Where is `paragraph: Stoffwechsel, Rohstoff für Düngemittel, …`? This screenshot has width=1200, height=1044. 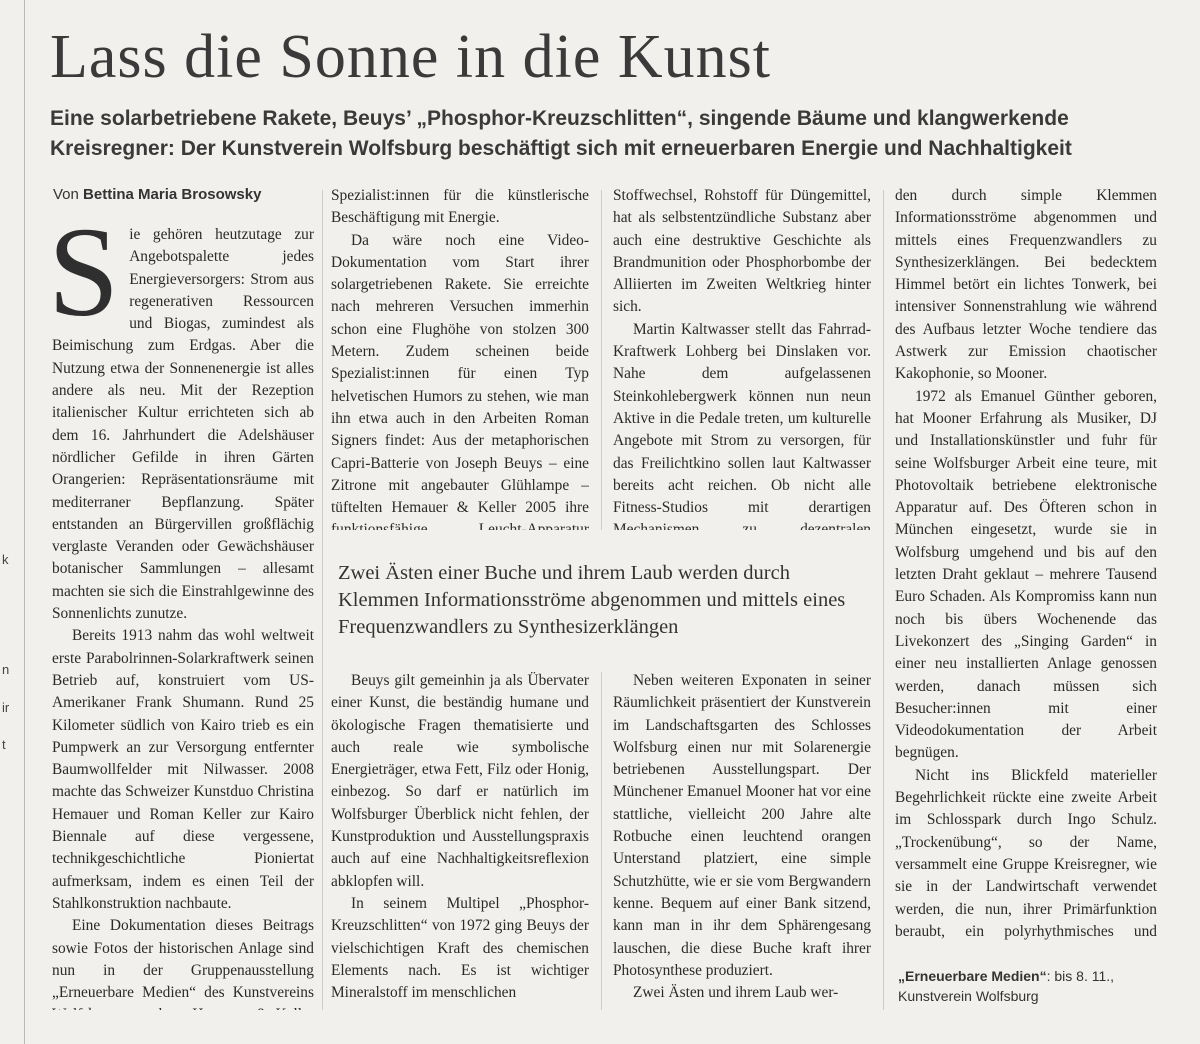 paragraph: Stoffwechsel, Rohstoff für Düngemittel, … is located at coordinates (742, 251).